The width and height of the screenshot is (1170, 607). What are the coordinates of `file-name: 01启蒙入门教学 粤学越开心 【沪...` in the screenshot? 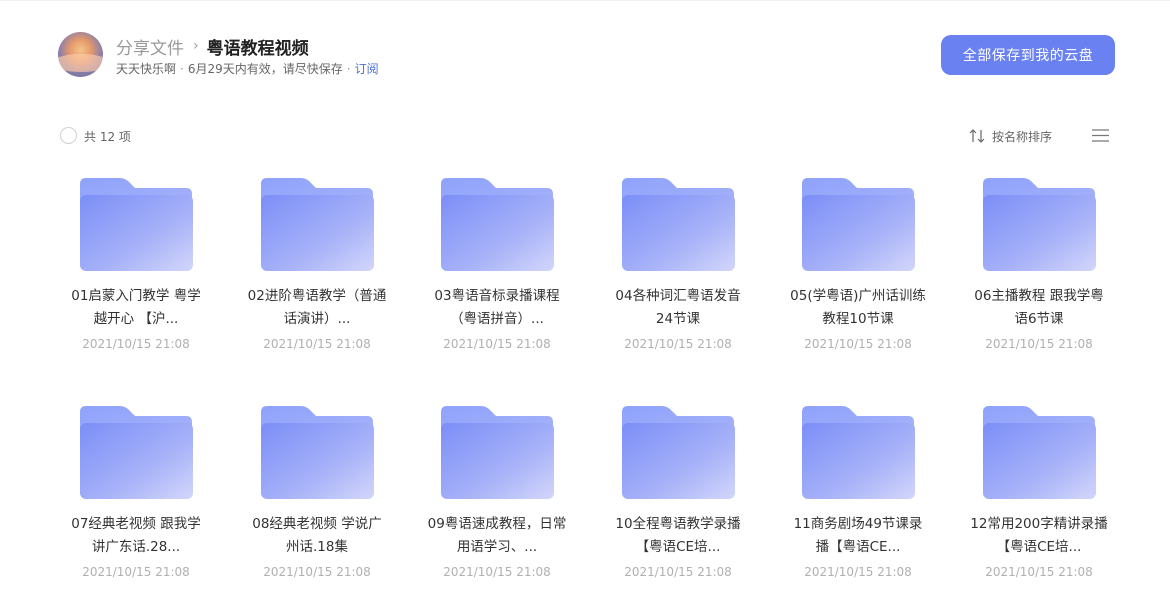 It's located at (136, 307).